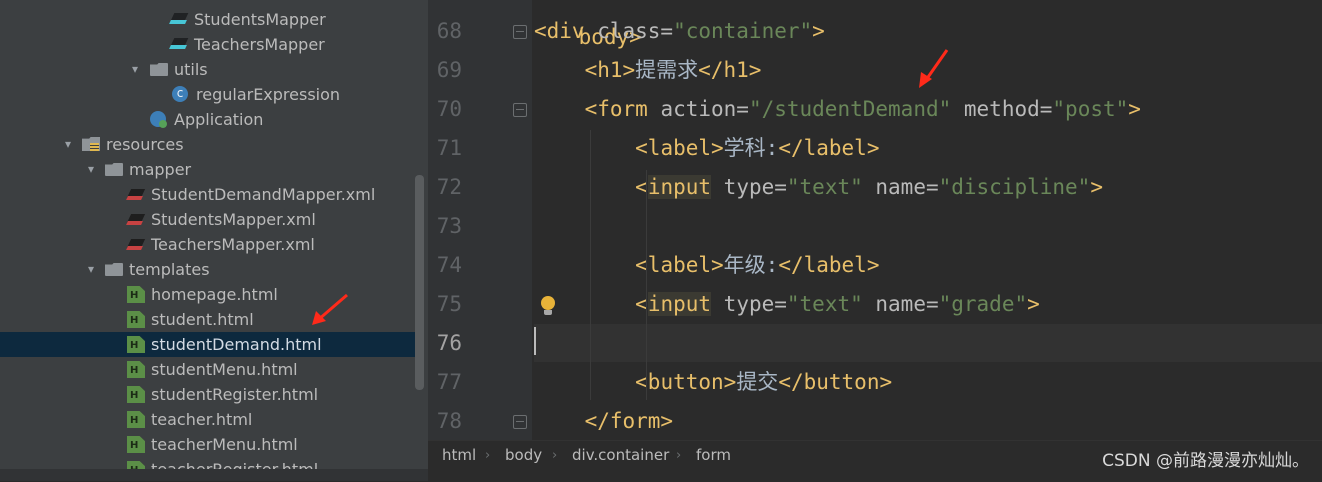  What do you see at coordinates (757, 382) in the screenshot?
I see `code-token: 提交` at bounding box center [757, 382].